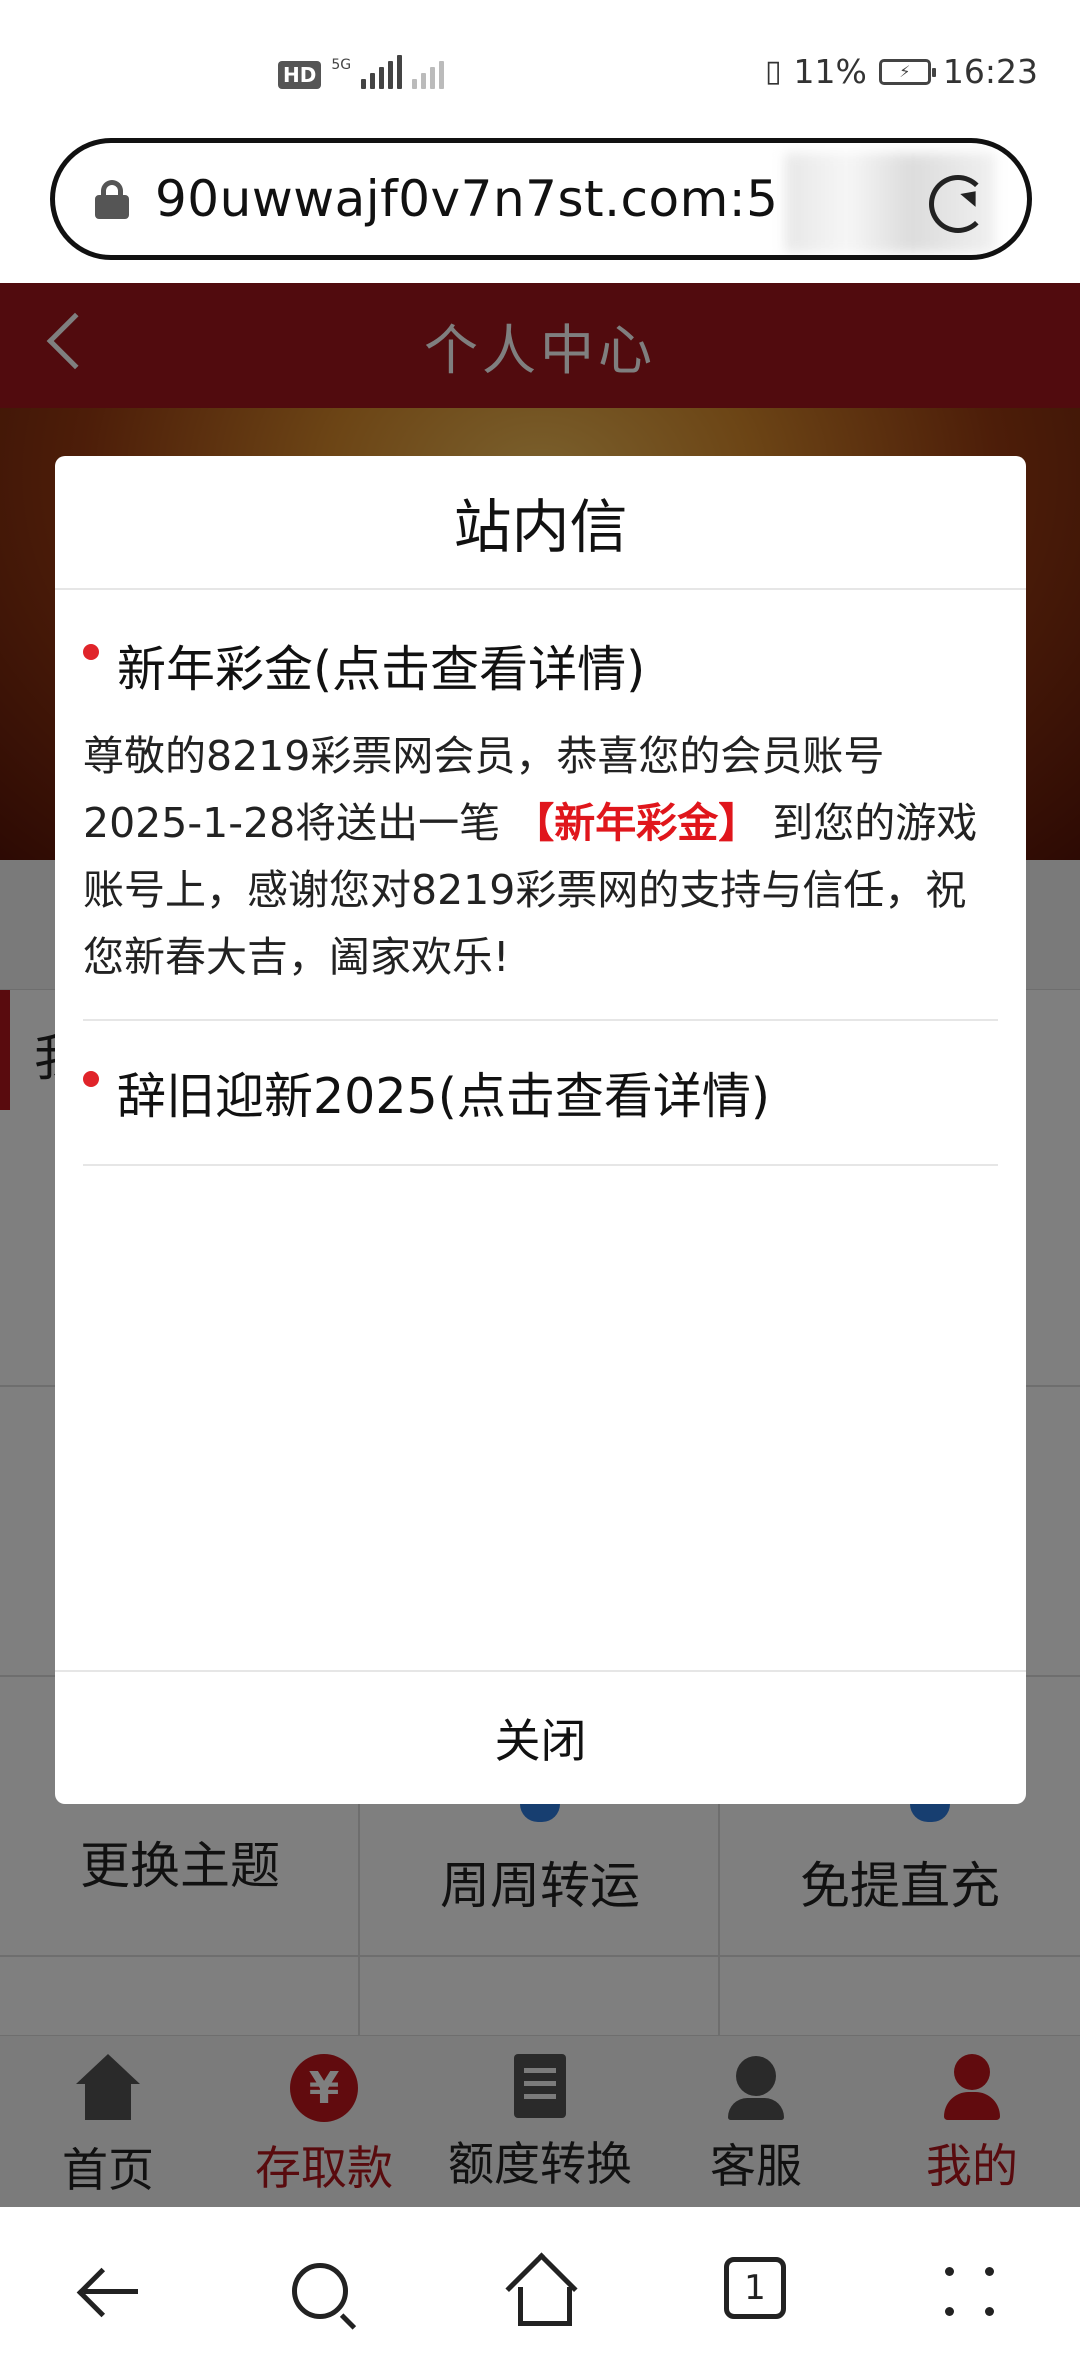 Image resolution: width=1080 pixels, height=2376 pixels. Describe the element at coordinates (755, 2288) in the screenshot. I see `tabs-button: 1` at that location.